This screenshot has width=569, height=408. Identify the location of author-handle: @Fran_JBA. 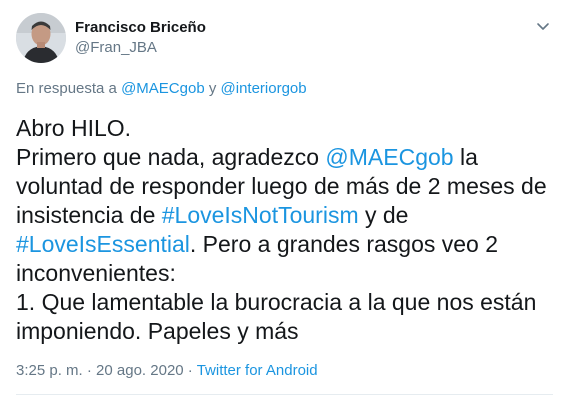
(140, 47).